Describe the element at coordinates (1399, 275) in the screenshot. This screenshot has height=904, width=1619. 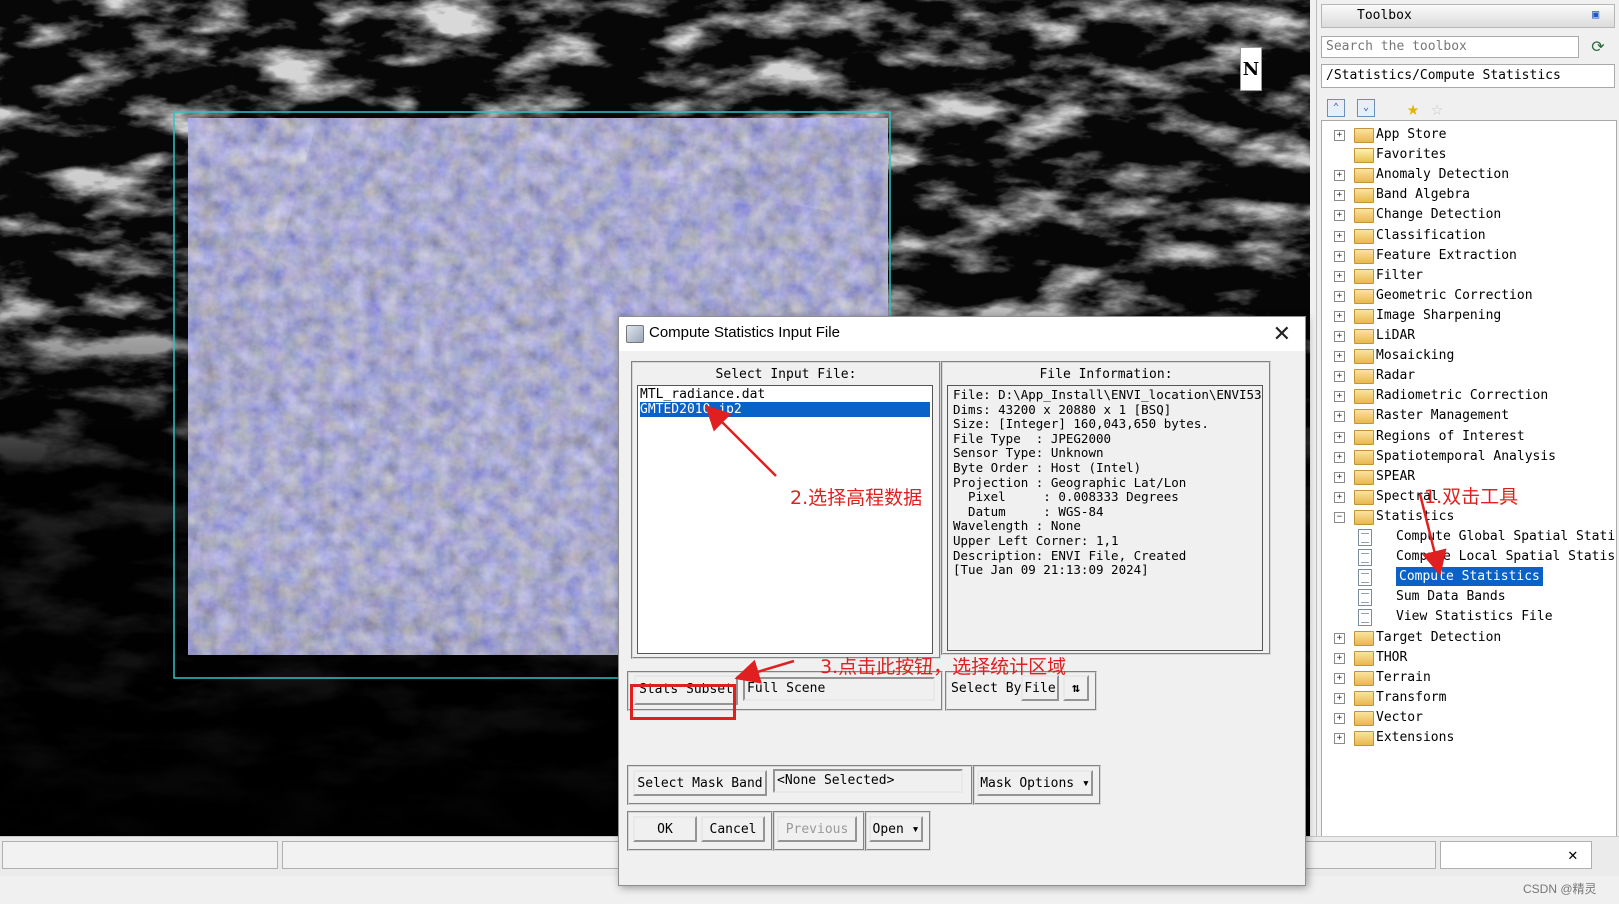
I see `tree-folder-item: Filter` at that location.